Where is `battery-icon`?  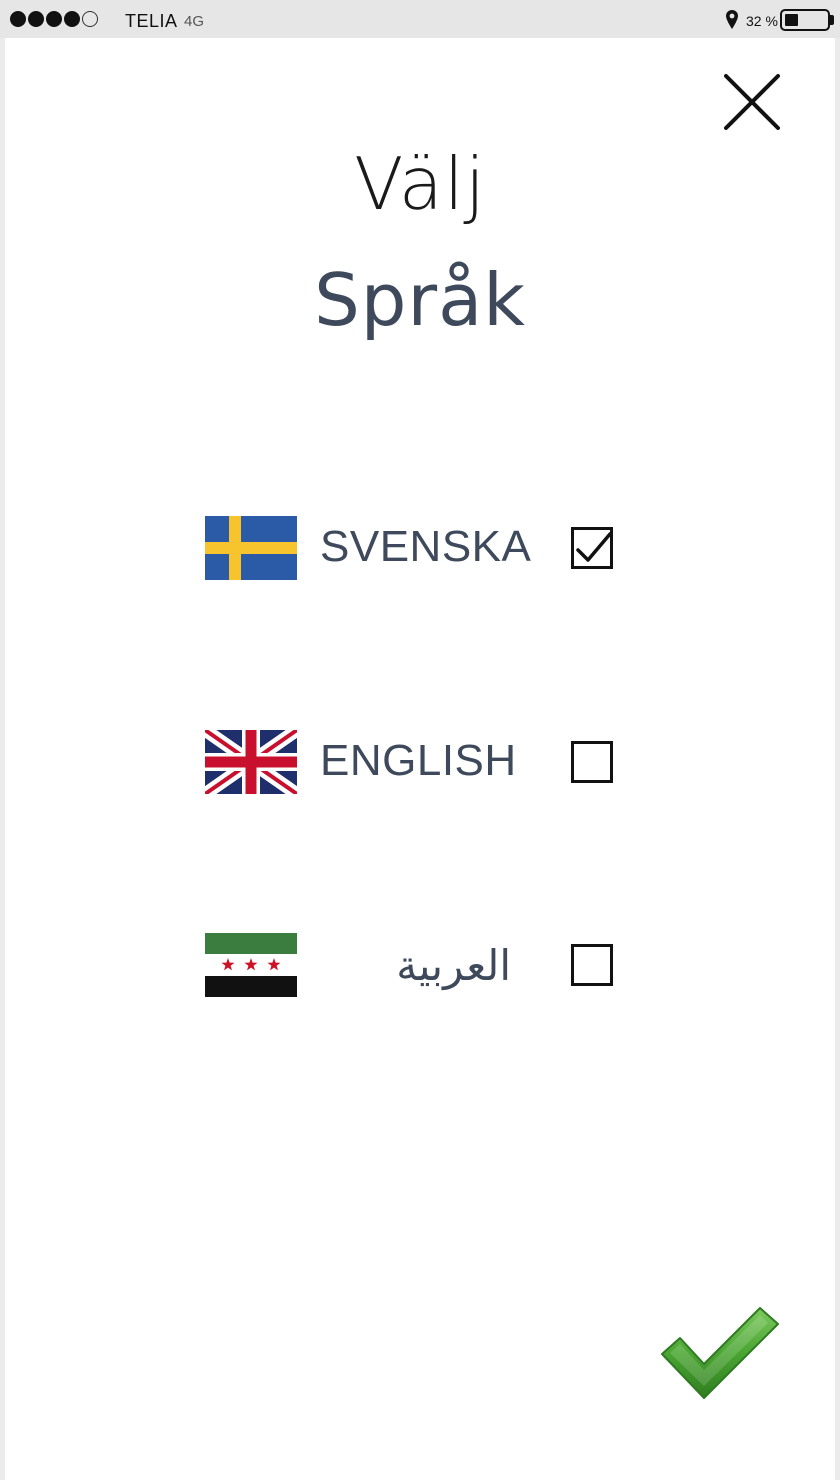 battery-icon is located at coordinates (805, 20).